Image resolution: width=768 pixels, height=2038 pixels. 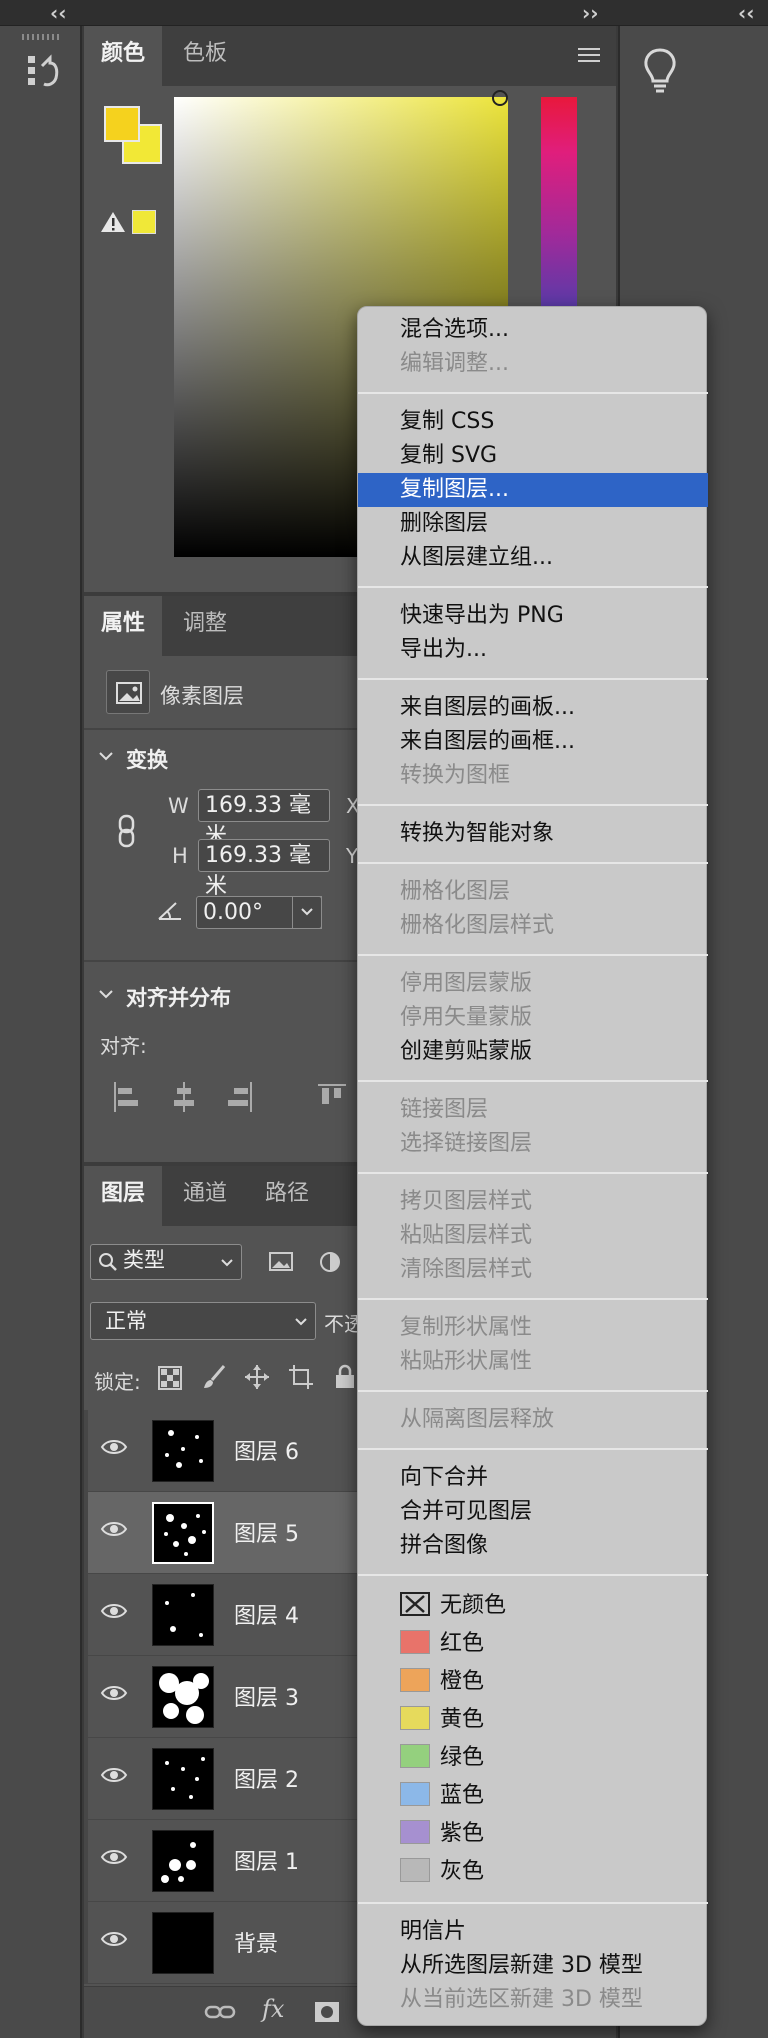 I want to click on menu-item: 链接图层, so click(x=533, y=1110).